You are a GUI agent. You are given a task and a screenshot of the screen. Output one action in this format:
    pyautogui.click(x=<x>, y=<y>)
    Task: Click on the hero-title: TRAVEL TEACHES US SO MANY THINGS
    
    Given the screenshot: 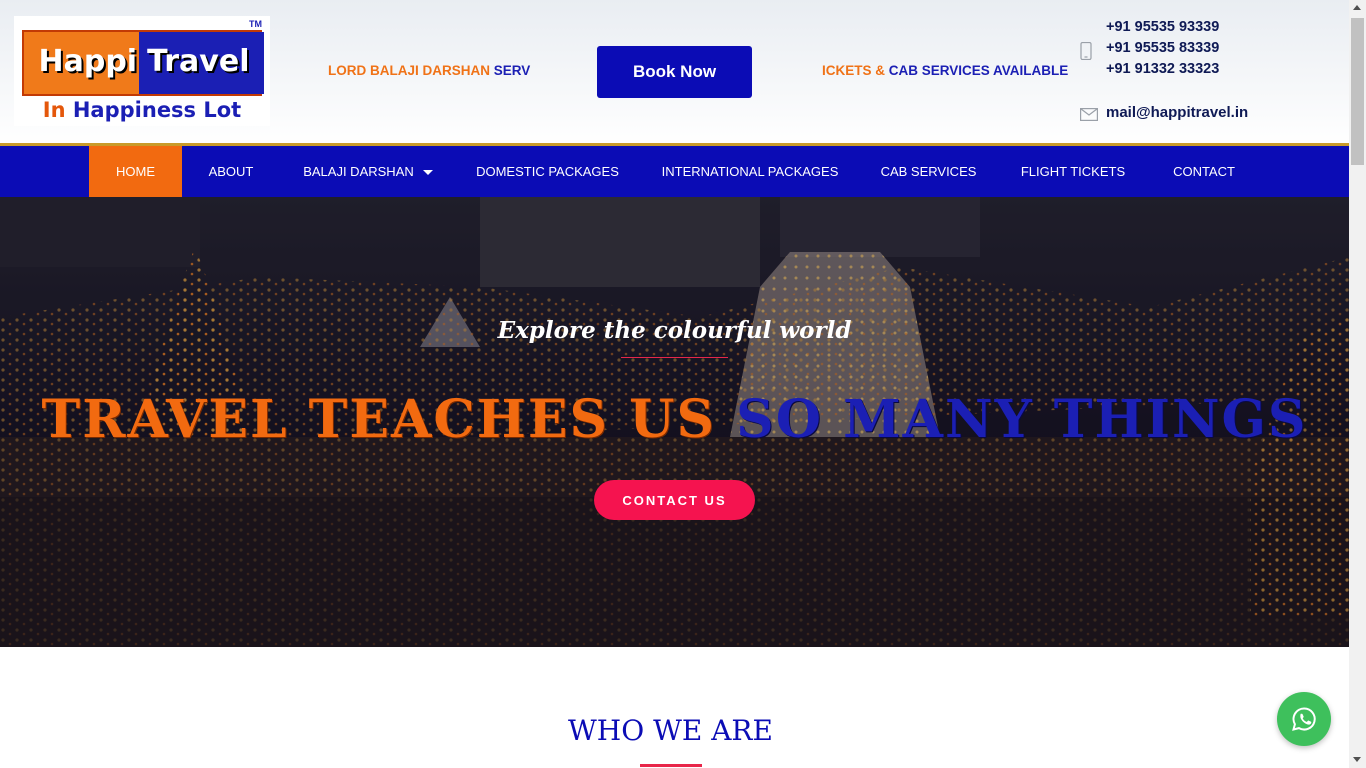 What is the action you would take?
    pyautogui.click(x=674, y=419)
    